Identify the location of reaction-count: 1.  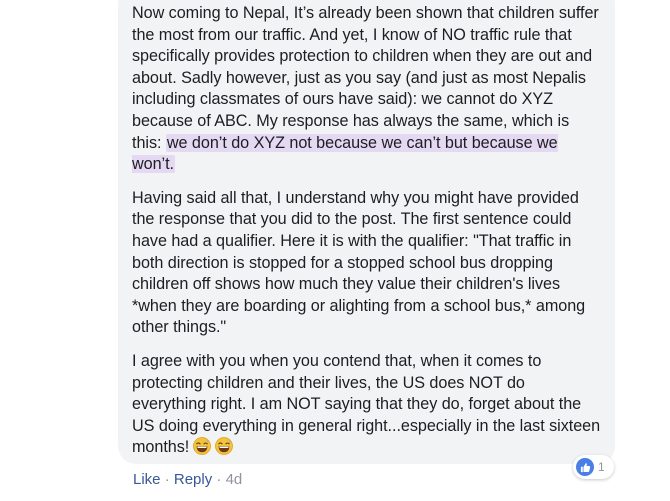
(601, 467).